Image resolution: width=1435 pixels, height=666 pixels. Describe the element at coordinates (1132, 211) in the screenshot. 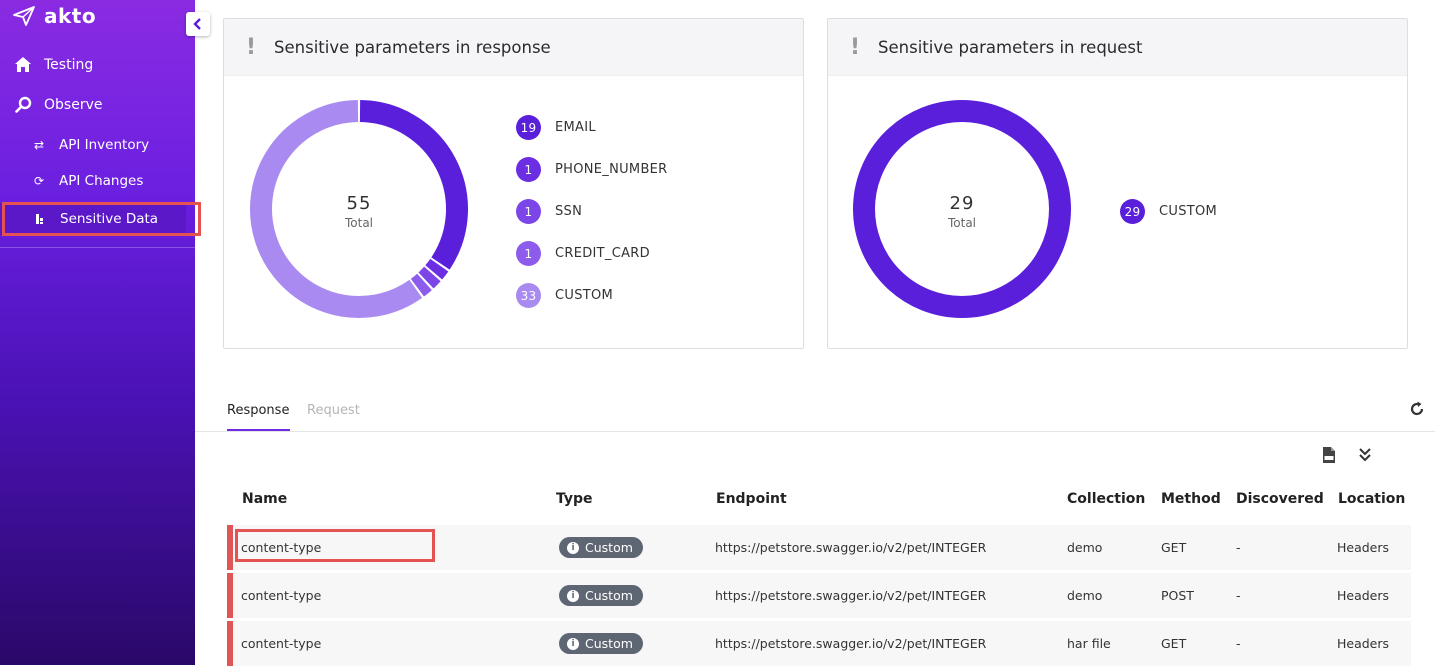

I see `count-badge: 29` at that location.